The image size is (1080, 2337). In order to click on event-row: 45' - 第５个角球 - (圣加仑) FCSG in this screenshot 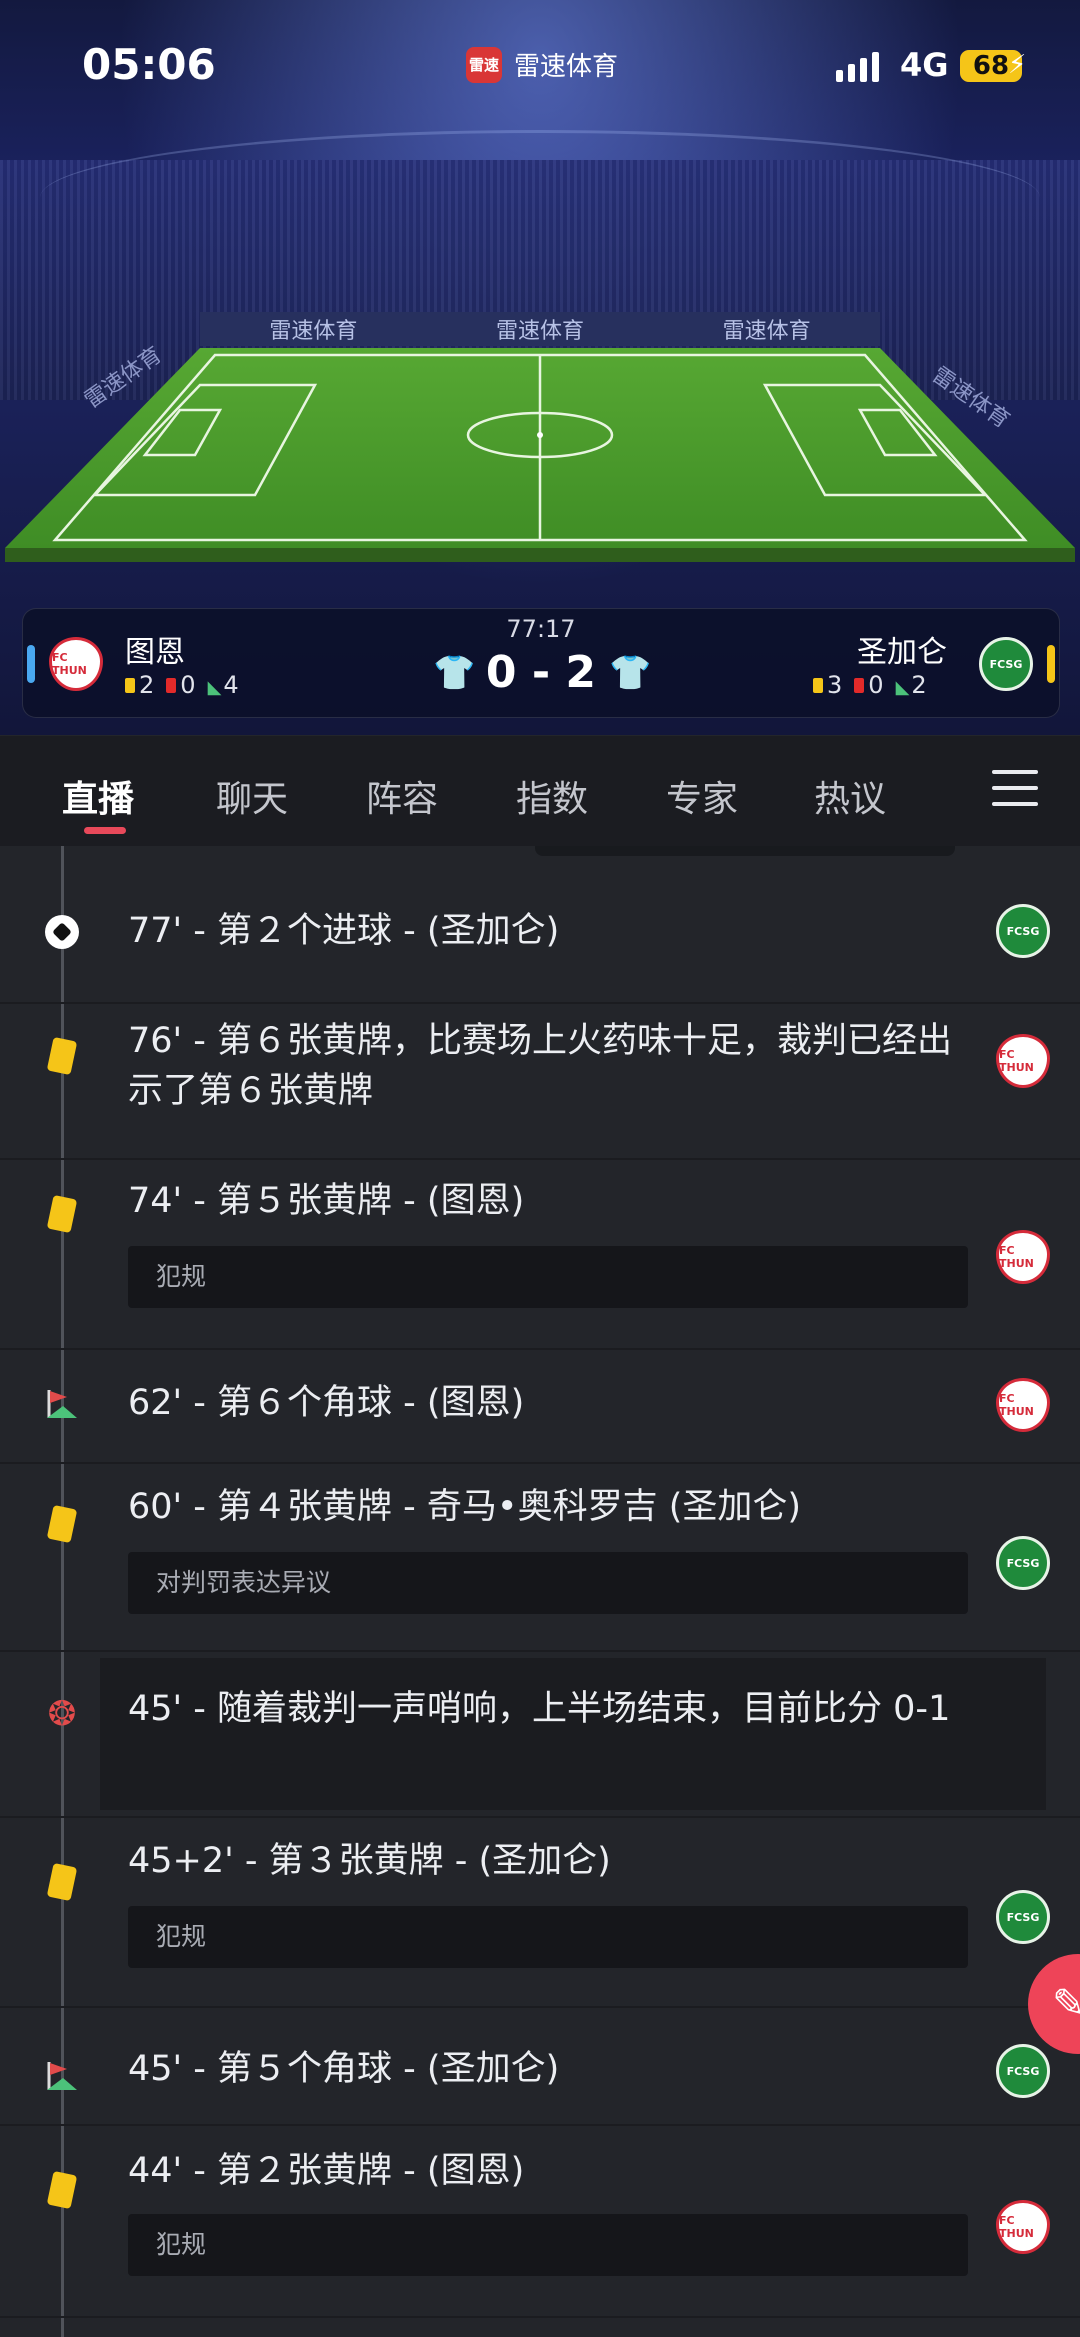, I will do `click(540, 2067)`.